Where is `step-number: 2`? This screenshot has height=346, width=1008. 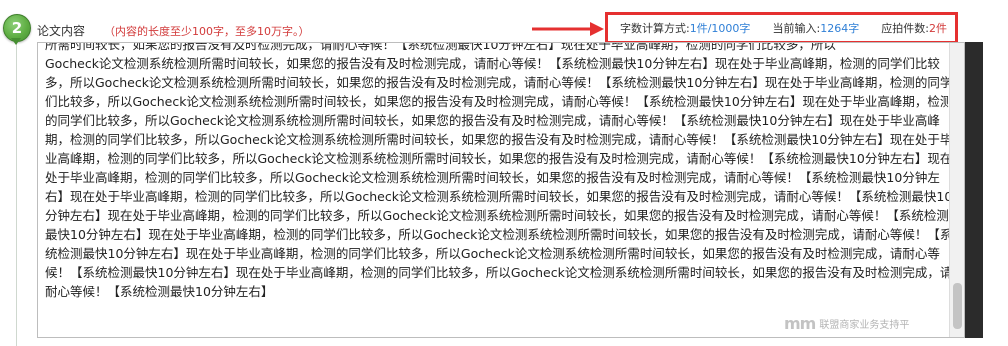
step-number: 2 is located at coordinates (17, 28).